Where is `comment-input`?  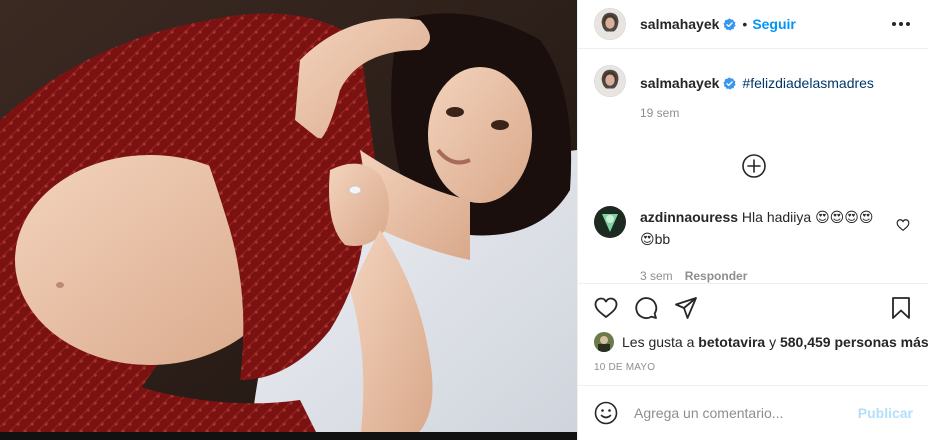 comment-input is located at coordinates (744, 413).